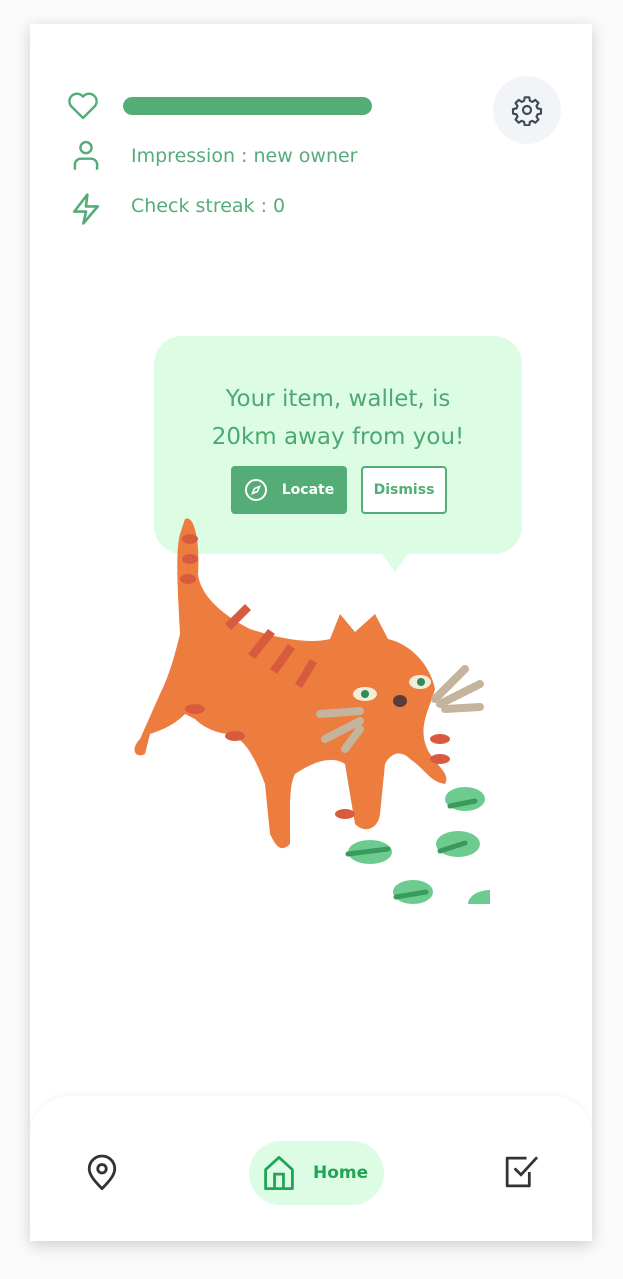 This screenshot has height=1279, width=623. I want to click on nav-home-label: Home, so click(341, 1173).